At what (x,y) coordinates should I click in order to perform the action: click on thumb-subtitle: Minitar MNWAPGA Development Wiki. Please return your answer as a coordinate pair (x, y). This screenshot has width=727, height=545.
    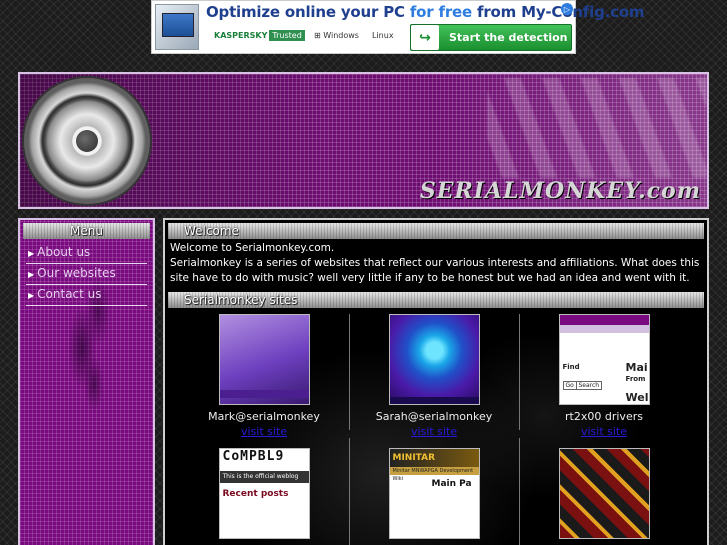
    Looking at the image, I should click on (434, 474).